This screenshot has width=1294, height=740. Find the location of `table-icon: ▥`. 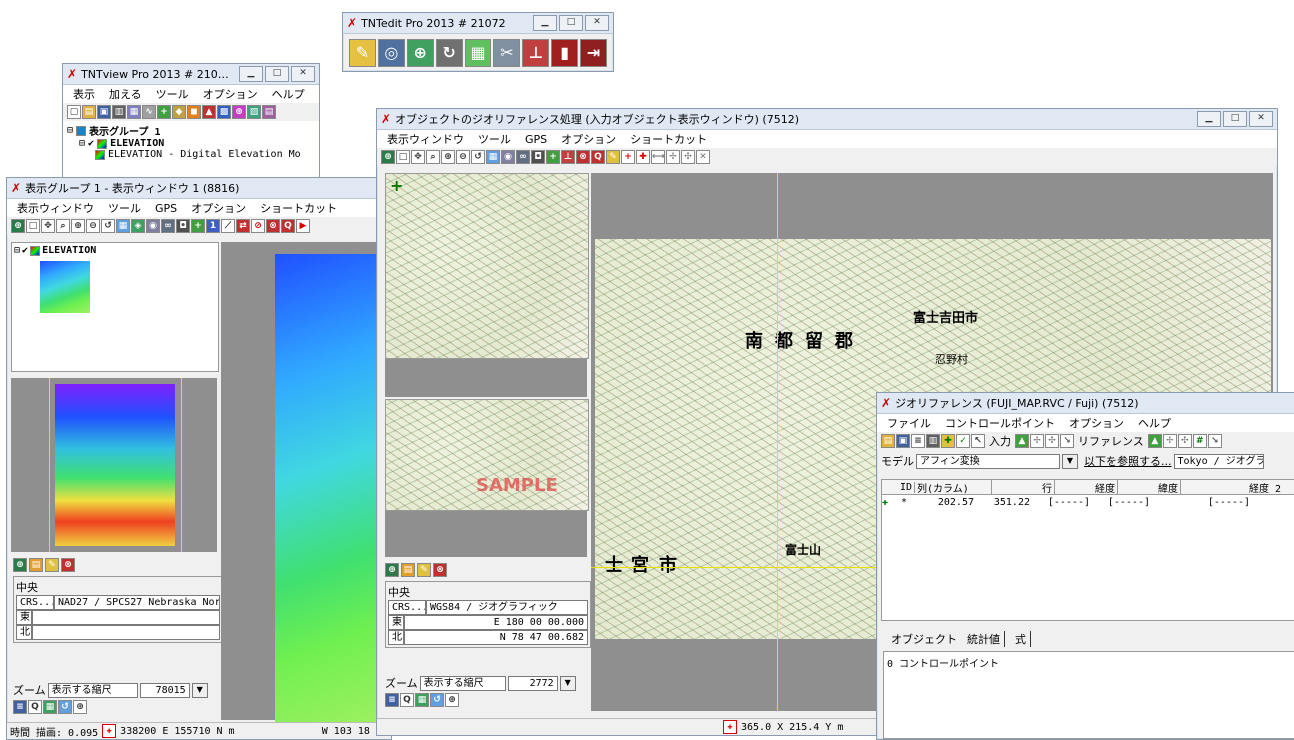

table-icon: ▥ is located at coordinates (933, 441).